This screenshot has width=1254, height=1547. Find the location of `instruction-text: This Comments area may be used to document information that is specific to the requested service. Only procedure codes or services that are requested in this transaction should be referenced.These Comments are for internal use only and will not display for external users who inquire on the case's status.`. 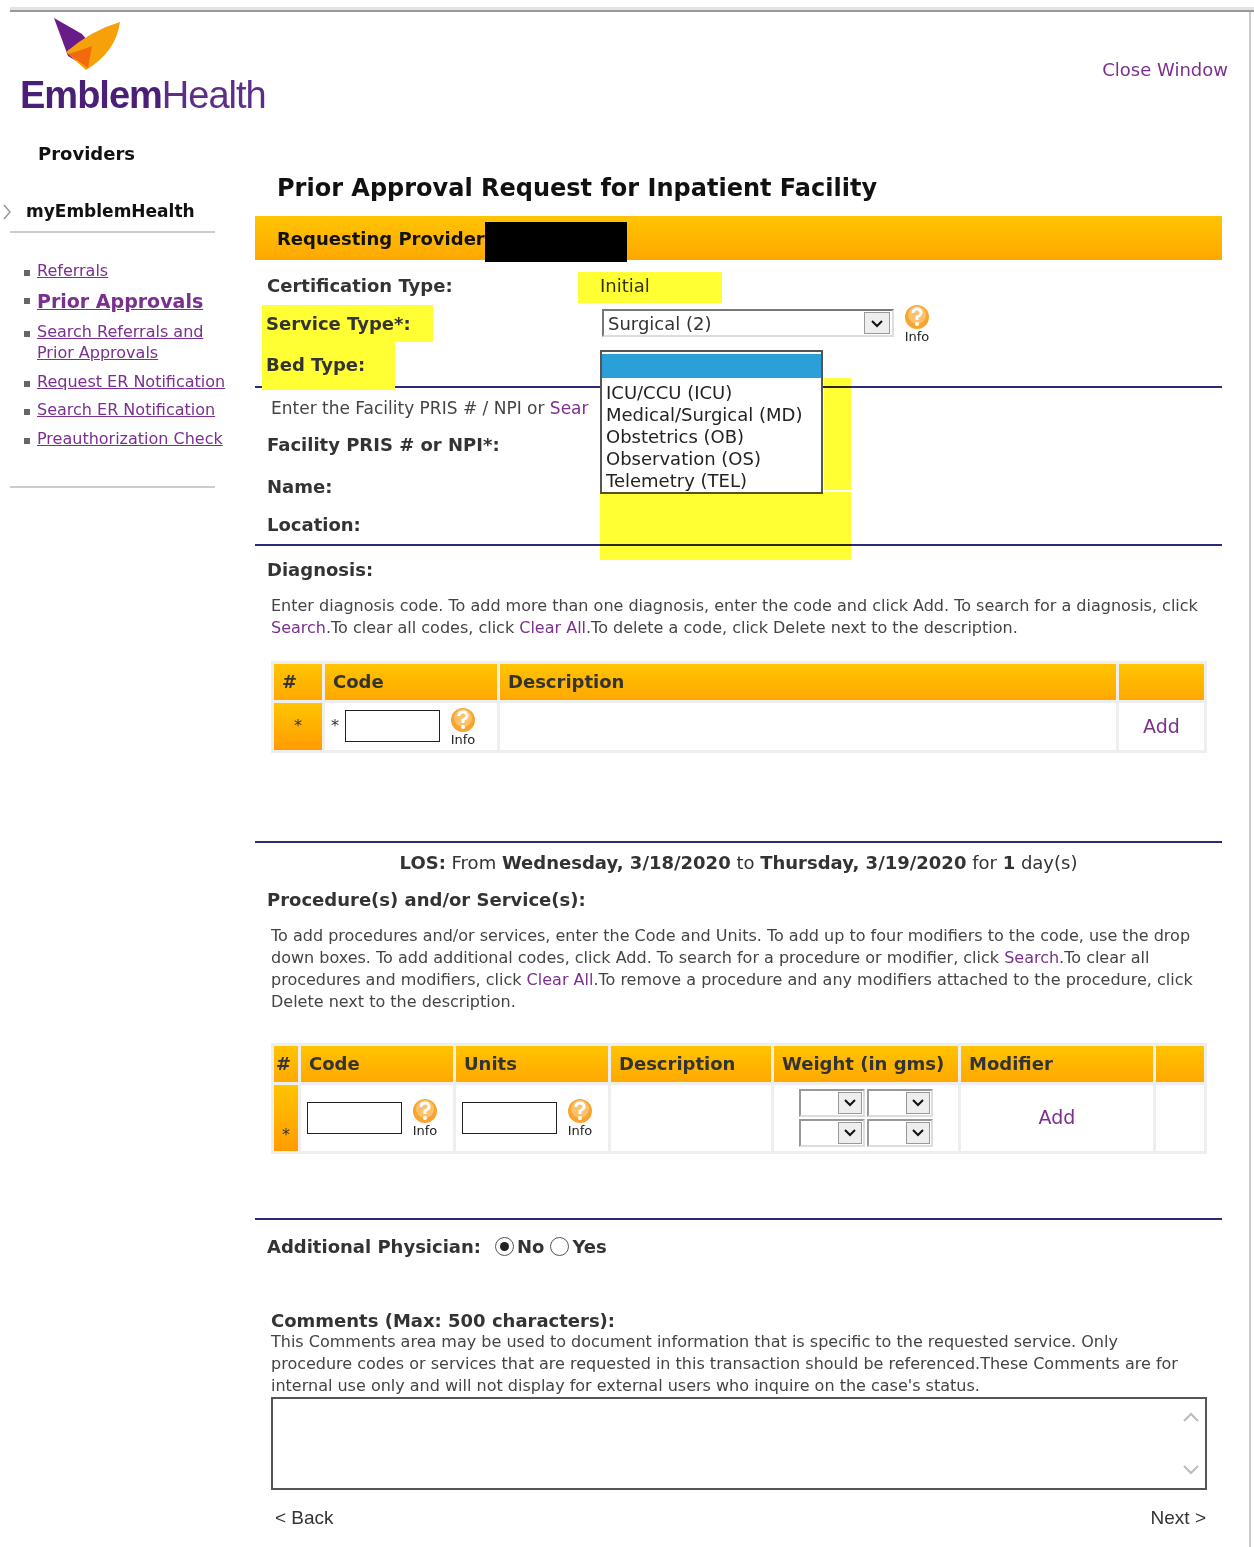

instruction-text: This Comments area may be used to document information that is specific to the requested service. Only procedure codes or services that are requested in this transaction should be referenced.These Comments are for internal use only and will not display for external users who inquire on the case's status. is located at coordinates (724, 1364).